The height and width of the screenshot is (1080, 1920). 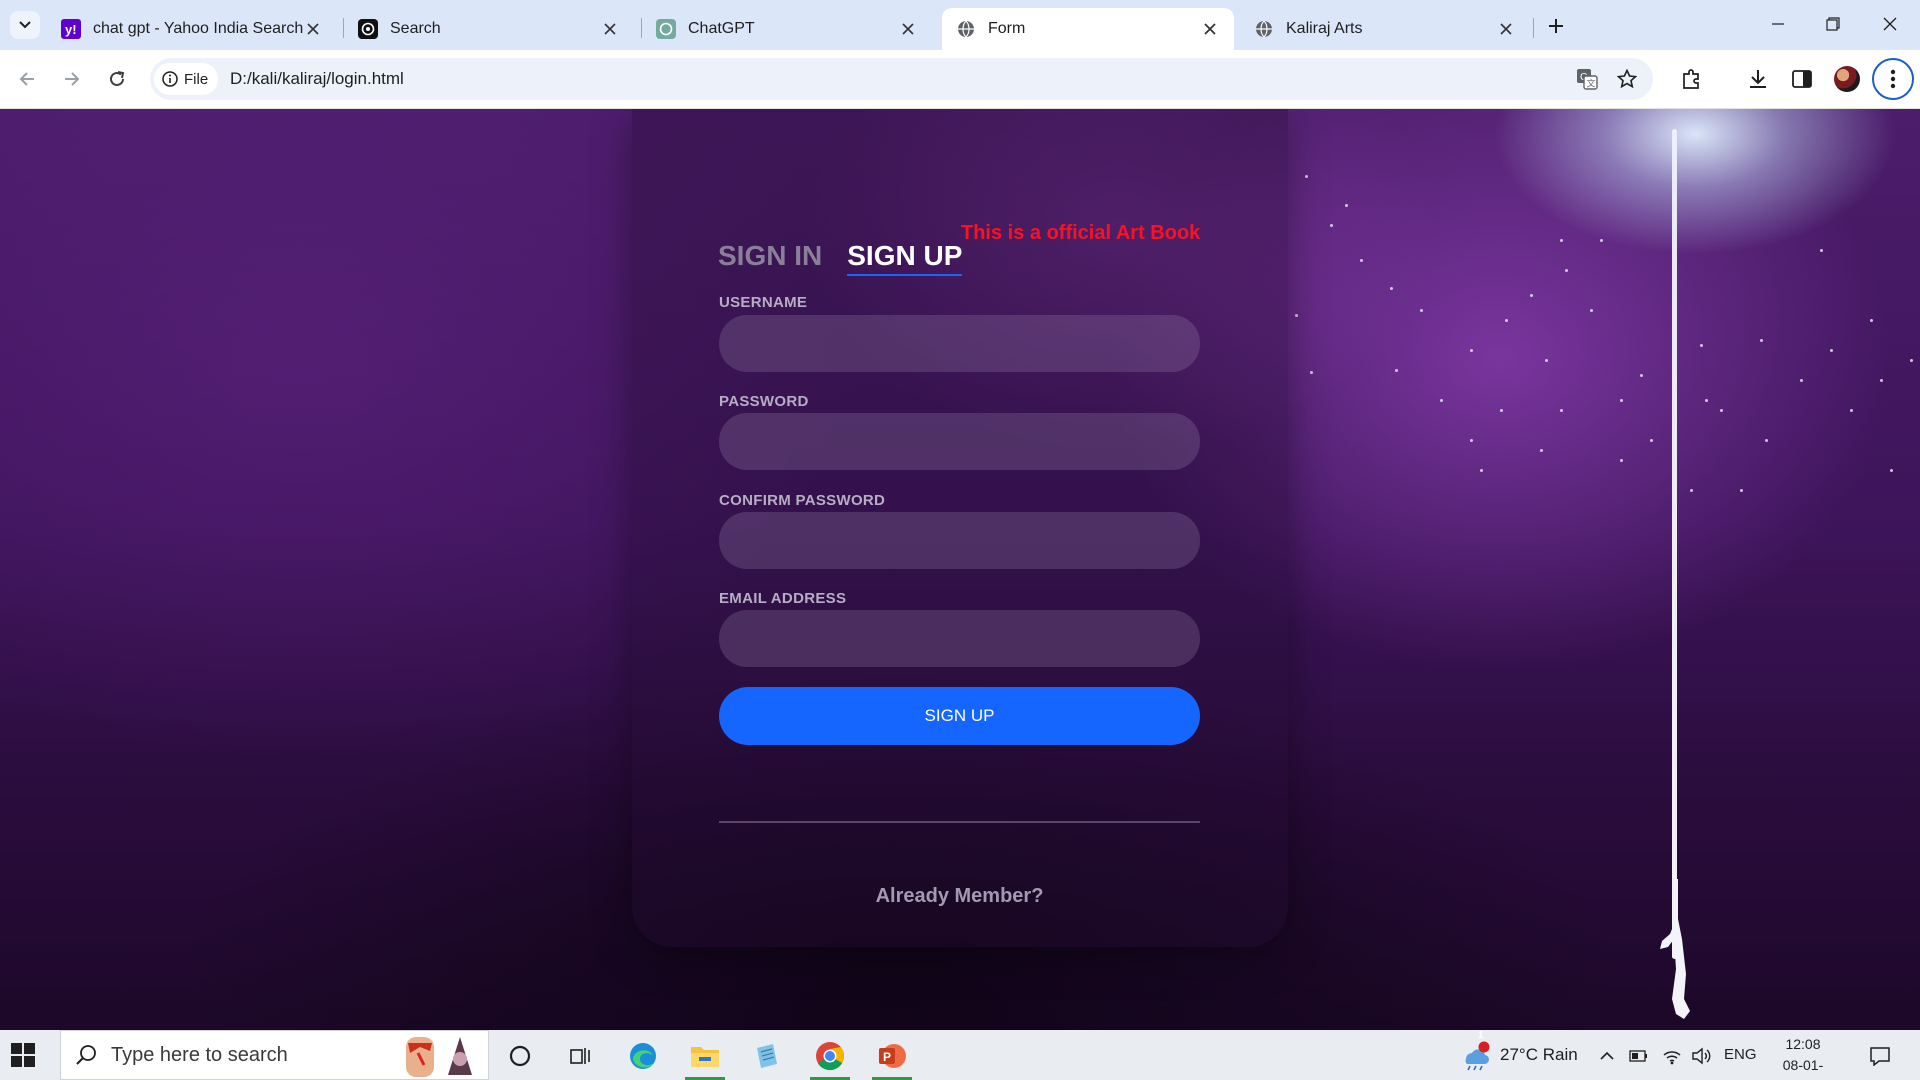 What do you see at coordinates (580, 1056) in the screenshot?
I see `task-view-icon` at bounding box center [580, 1056].